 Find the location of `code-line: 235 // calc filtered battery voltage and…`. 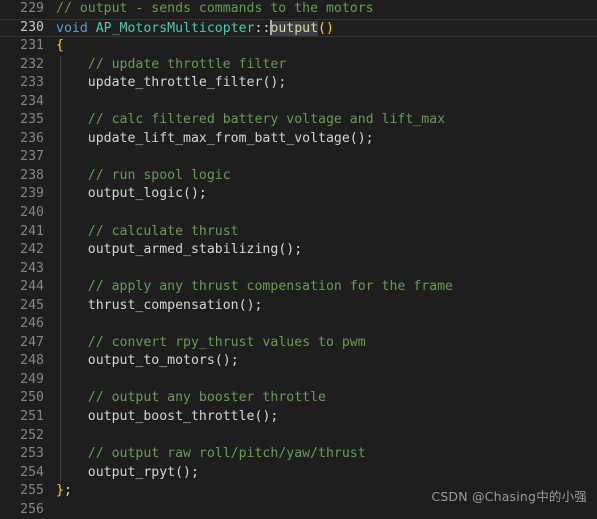

code-line: 235 // calc filtered battery voltage and… is located at coordinates (298, 120).